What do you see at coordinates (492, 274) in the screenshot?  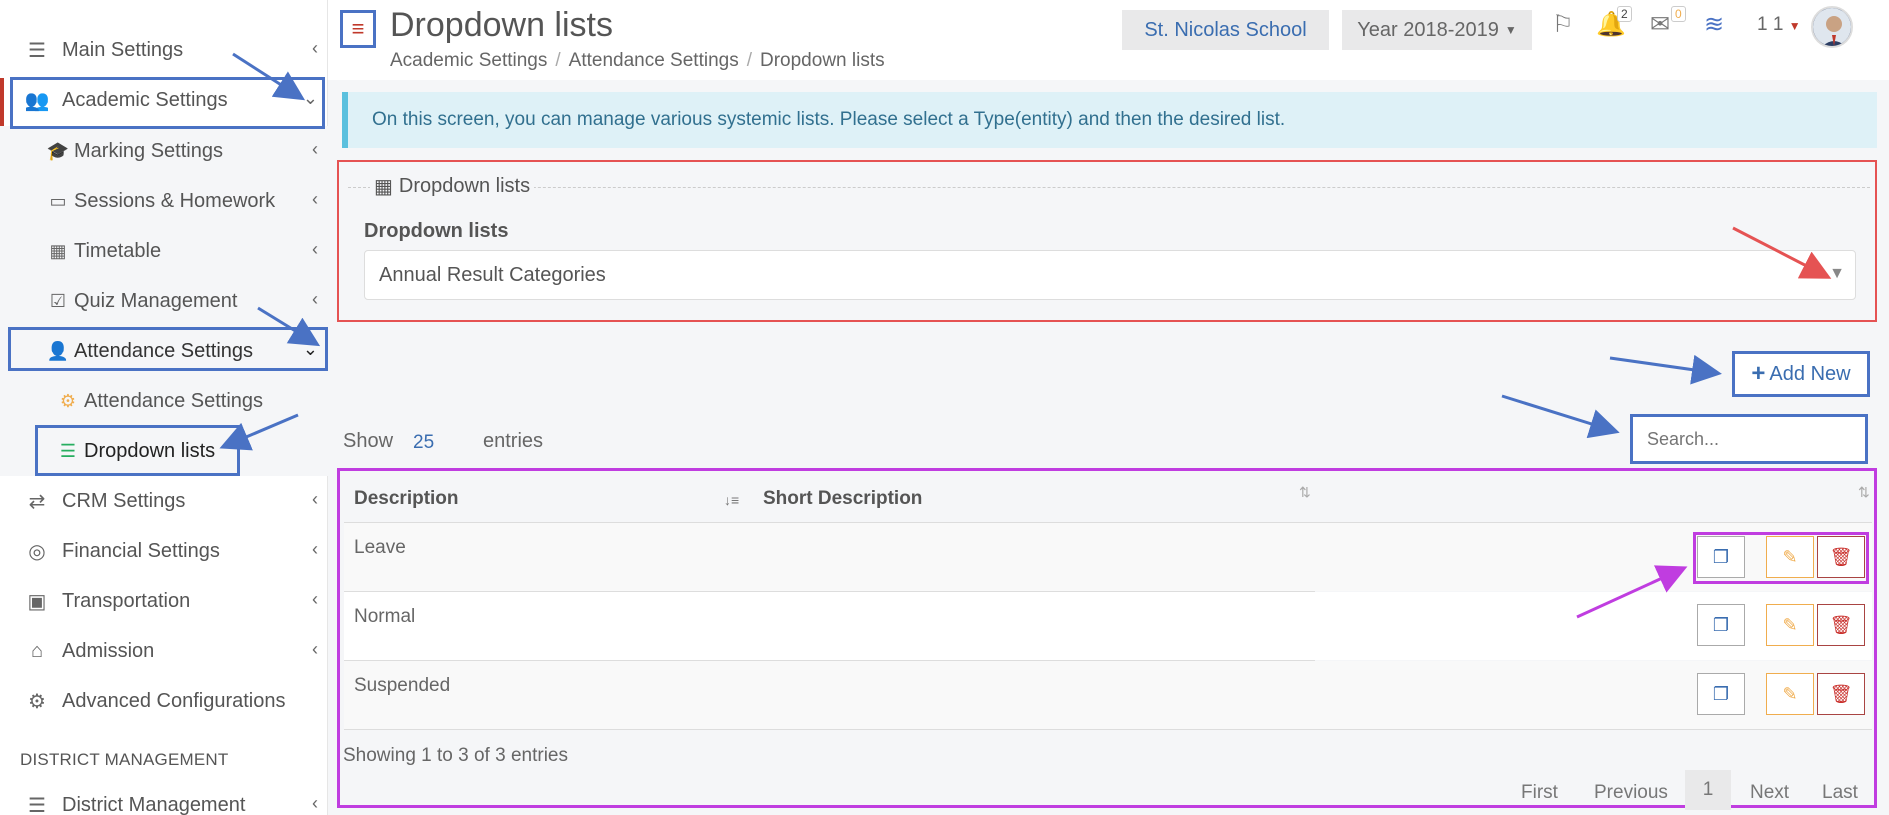 I see `selected-value: Annual Result Categories` at bounding box center [492, 274].